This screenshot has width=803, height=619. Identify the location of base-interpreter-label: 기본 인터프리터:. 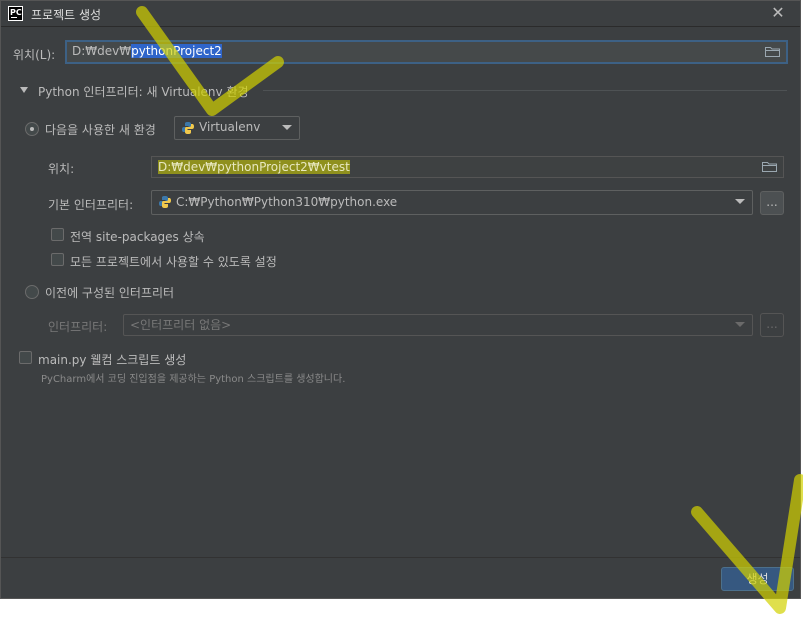
(91, 205).